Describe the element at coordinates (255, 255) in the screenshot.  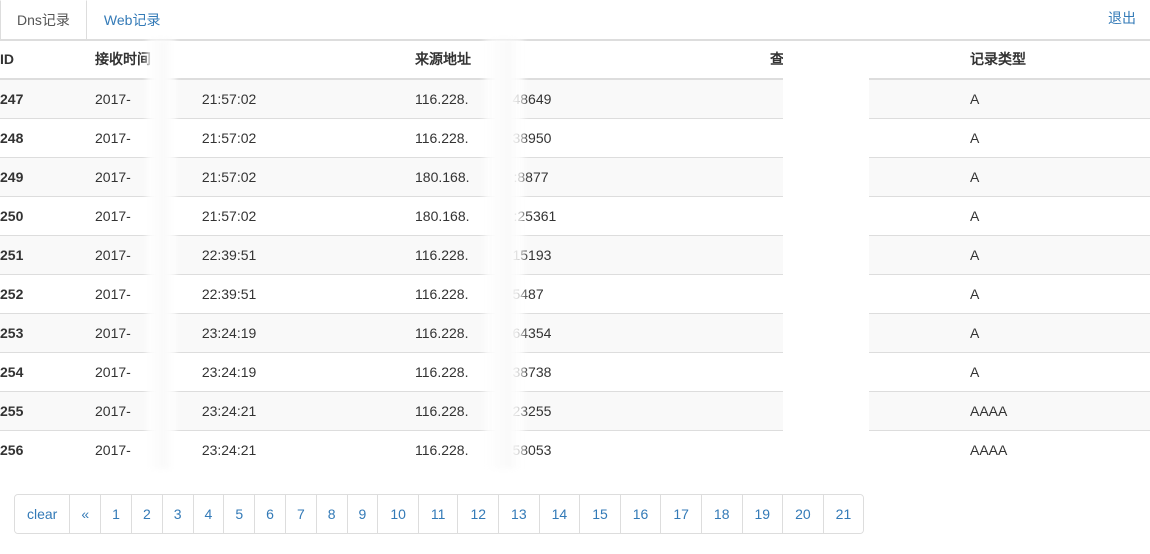
I see `cell-recv-time: 2017- 22:39:51` at that location.